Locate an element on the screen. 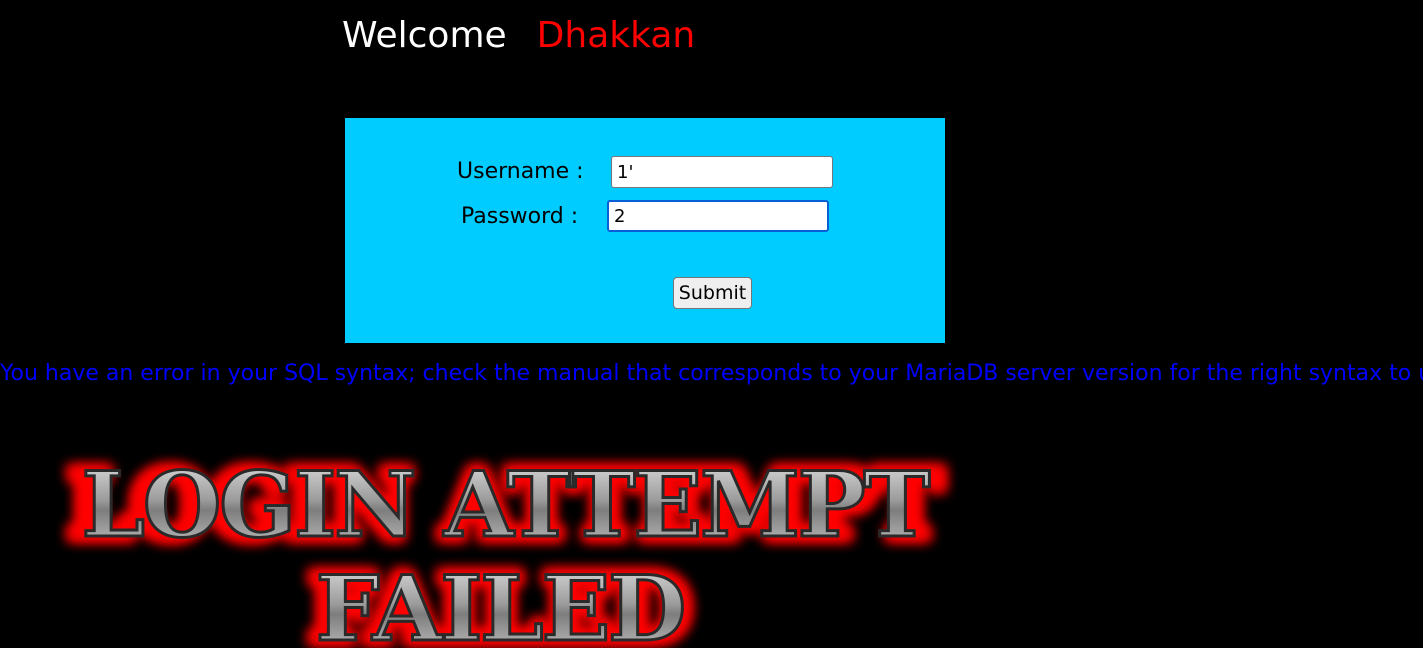  username-label: Username : is located at coordinates (520, 171).